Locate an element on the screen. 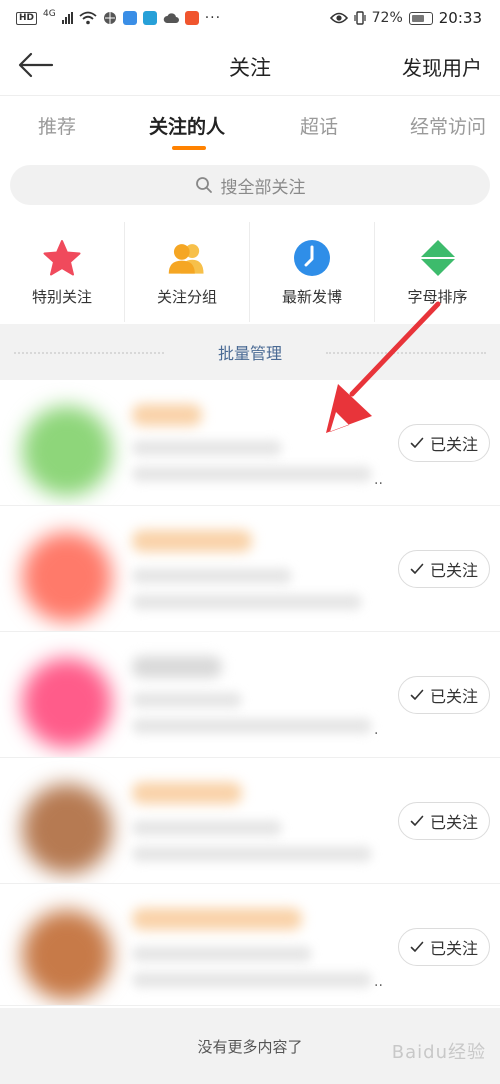 The image size is (500, 1084). divider-right is located at coordinates (406, 353).